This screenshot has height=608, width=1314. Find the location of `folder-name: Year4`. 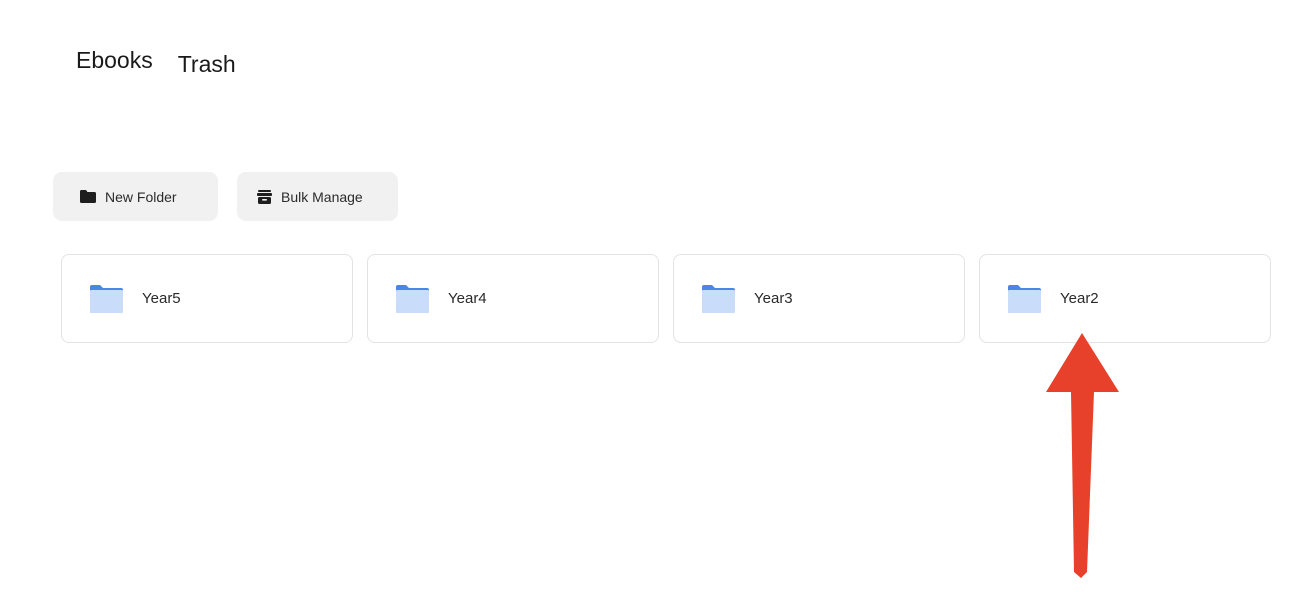

folder-name: Year4 is located at coordinates (467, 298).